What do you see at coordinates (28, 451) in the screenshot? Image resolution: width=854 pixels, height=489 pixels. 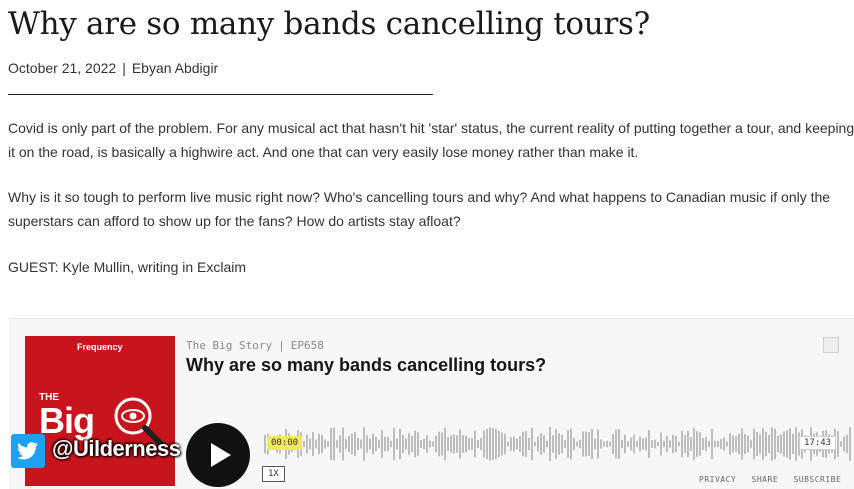 I see `twitter-bird-icon` at bounding box center [28, 451].